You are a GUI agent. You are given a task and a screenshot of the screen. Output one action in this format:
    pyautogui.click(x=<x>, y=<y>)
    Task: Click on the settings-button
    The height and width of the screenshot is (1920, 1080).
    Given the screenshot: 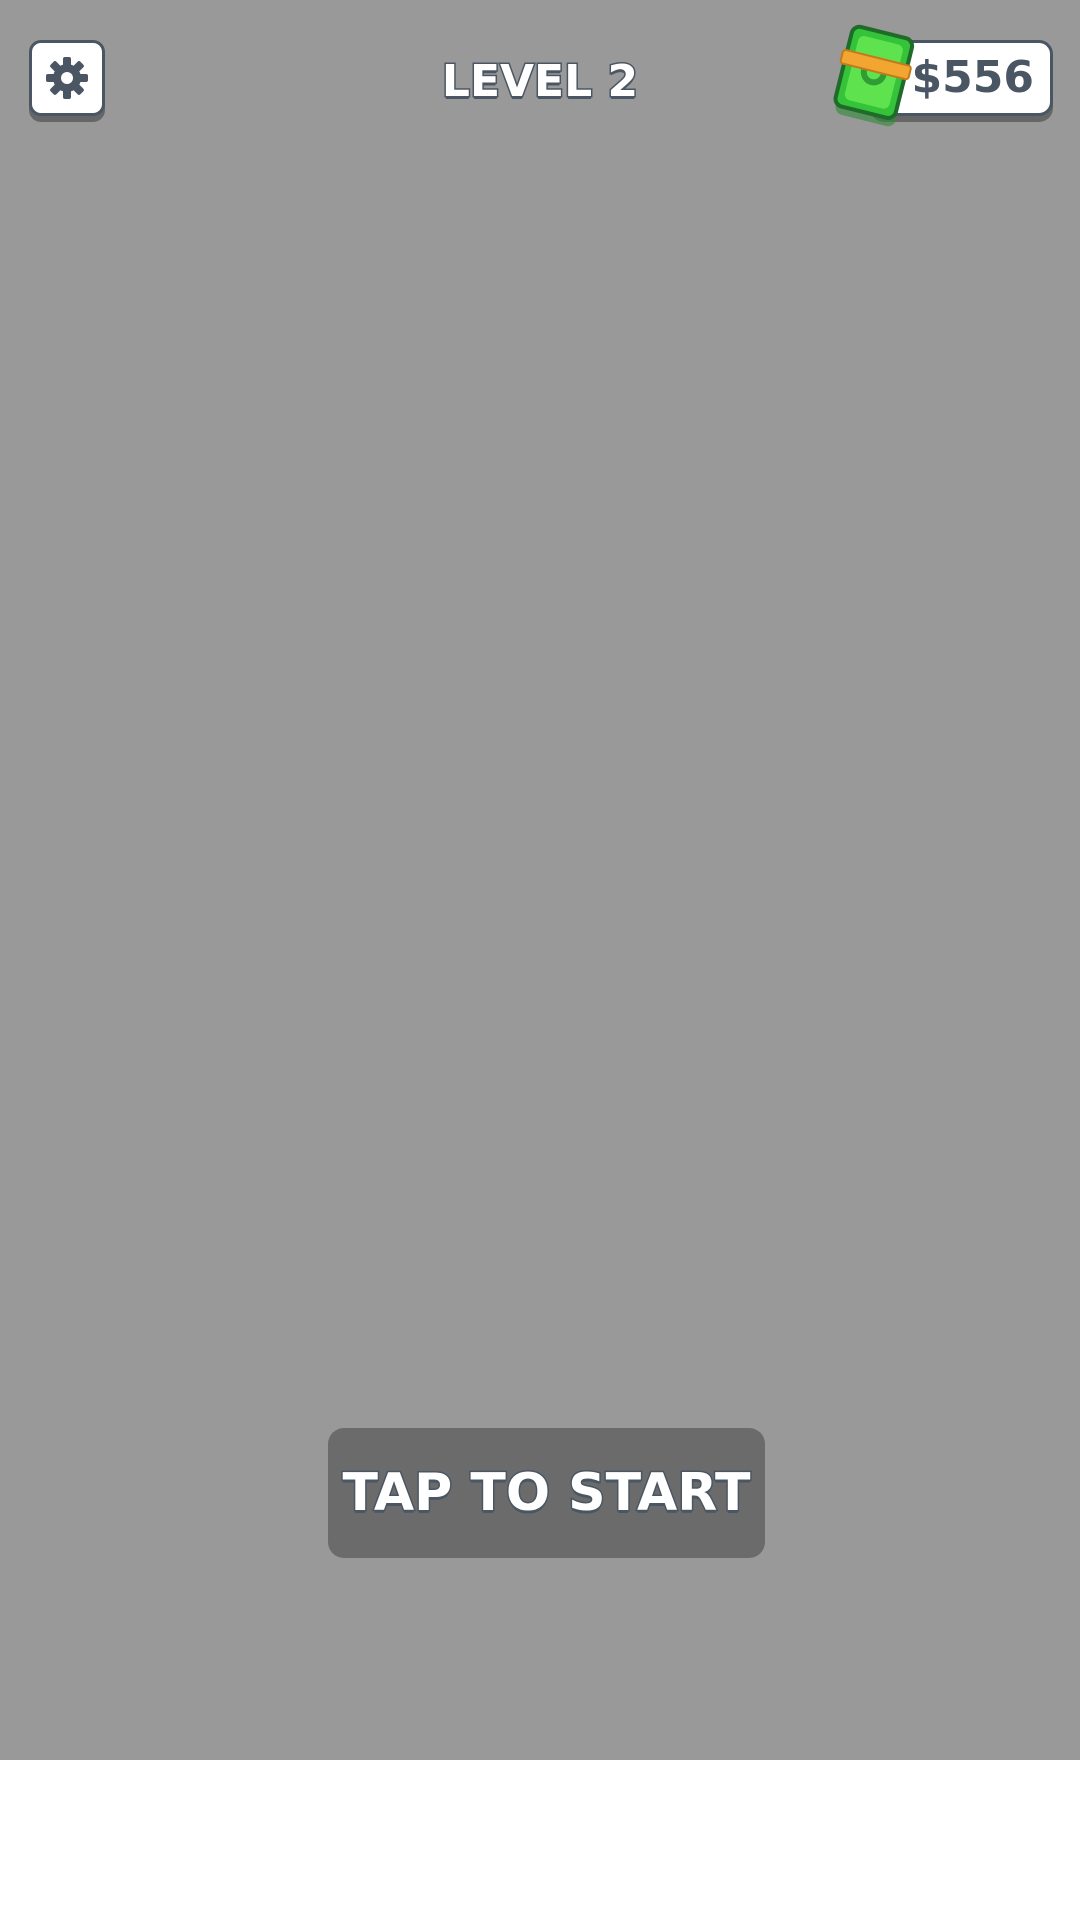 What is the action you would take?
    pyautogui.click(x=67, y=78)
    